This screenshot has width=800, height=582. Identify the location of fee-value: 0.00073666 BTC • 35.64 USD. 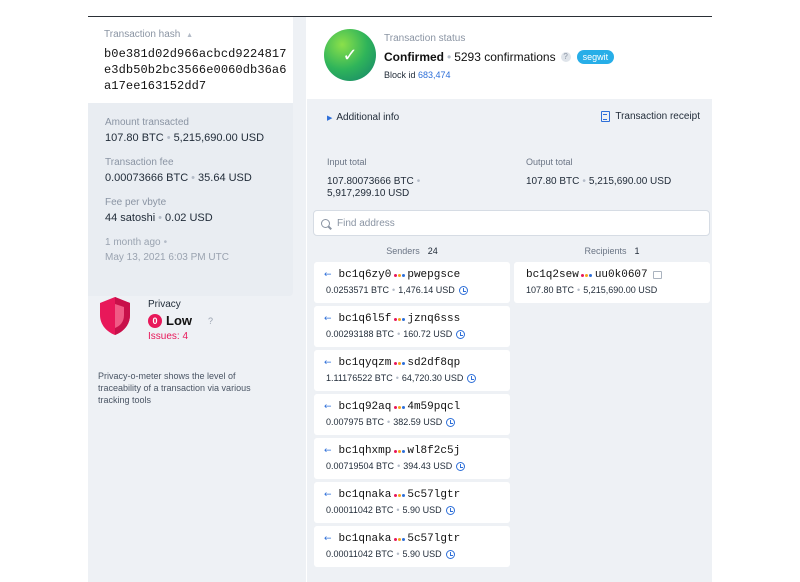
(178, 178).